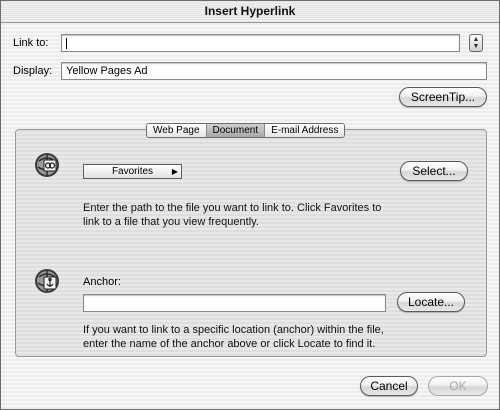  I want to click on tab-web-page: Web Page, so click(177, 130).